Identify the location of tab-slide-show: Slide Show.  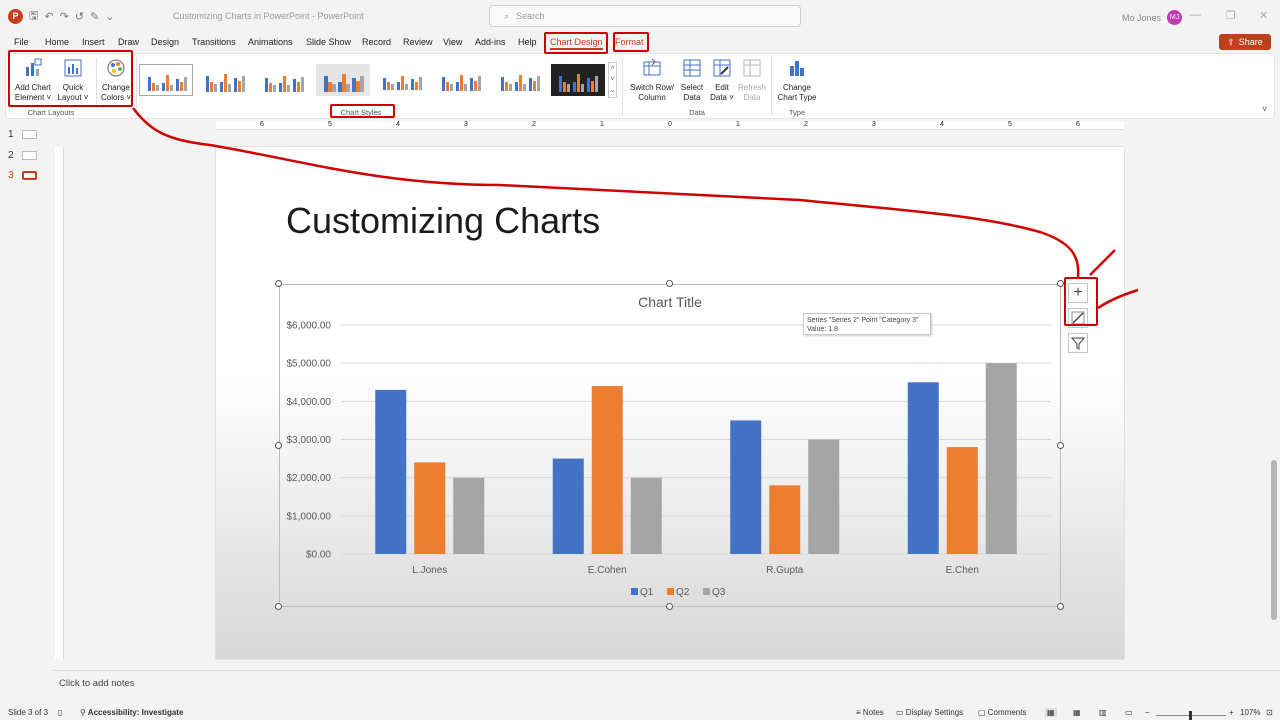
(328, 42).